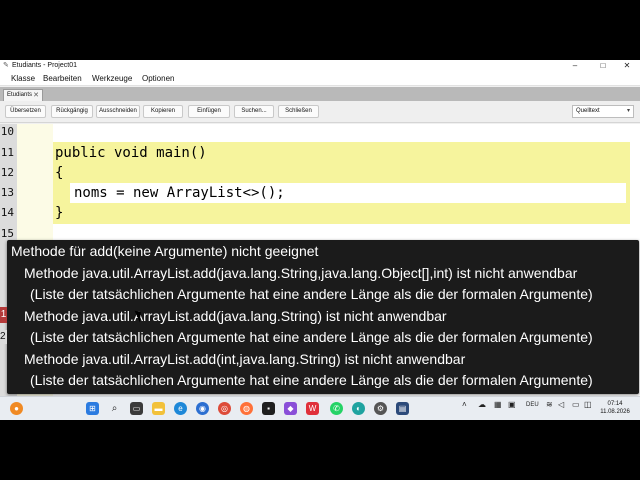 This screenshot has height=480, width=640. Describe the element at coordinates (7, 152) in the screenshot. I see `line-number: 11` at that location.